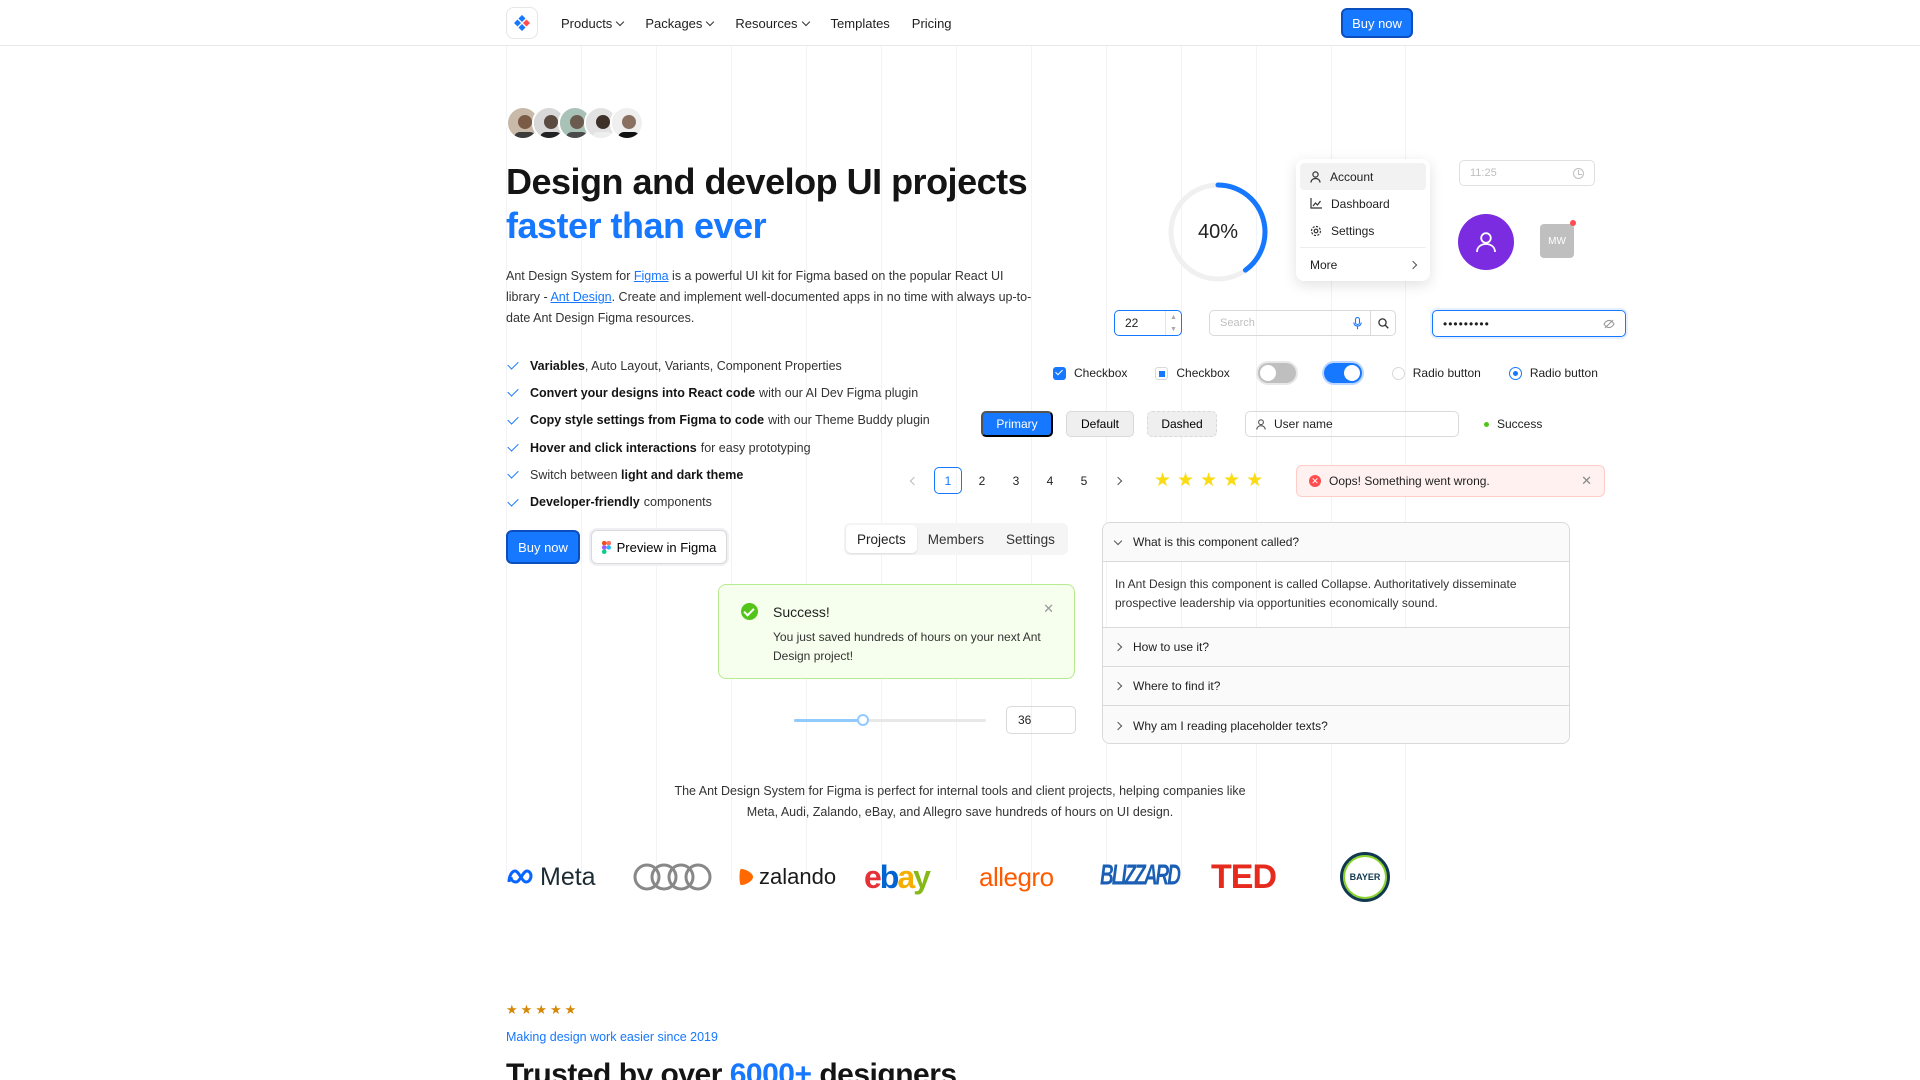 Image resolution: width=1920 pixels, height=1080 pixels. Describe the element at coordinates (1017, 424) in the screenshot. I see `primary-button: Primary` at that location.